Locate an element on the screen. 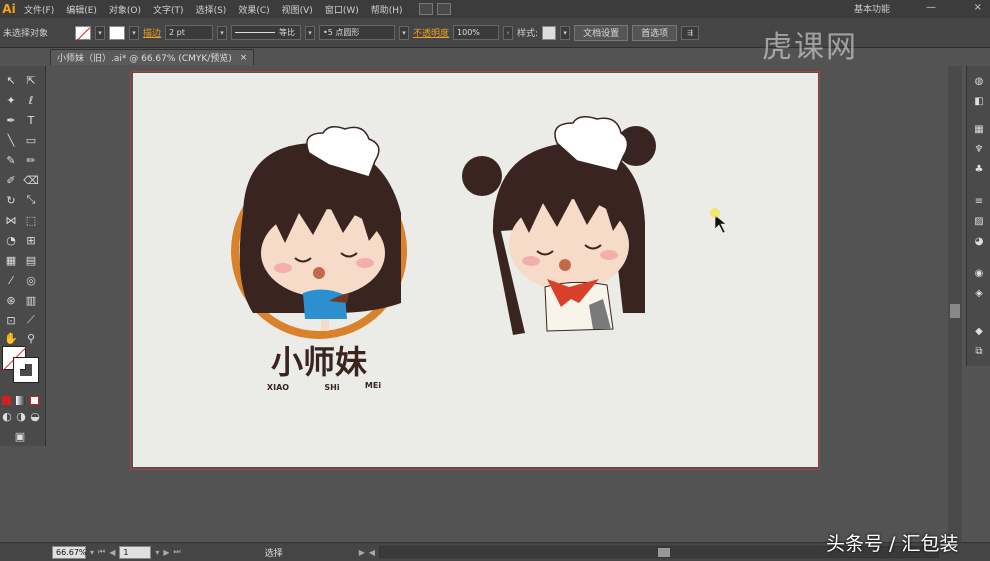 This screenshot has height=561, width=990. vertical-scrollbar is located at coordinates (955, 304).